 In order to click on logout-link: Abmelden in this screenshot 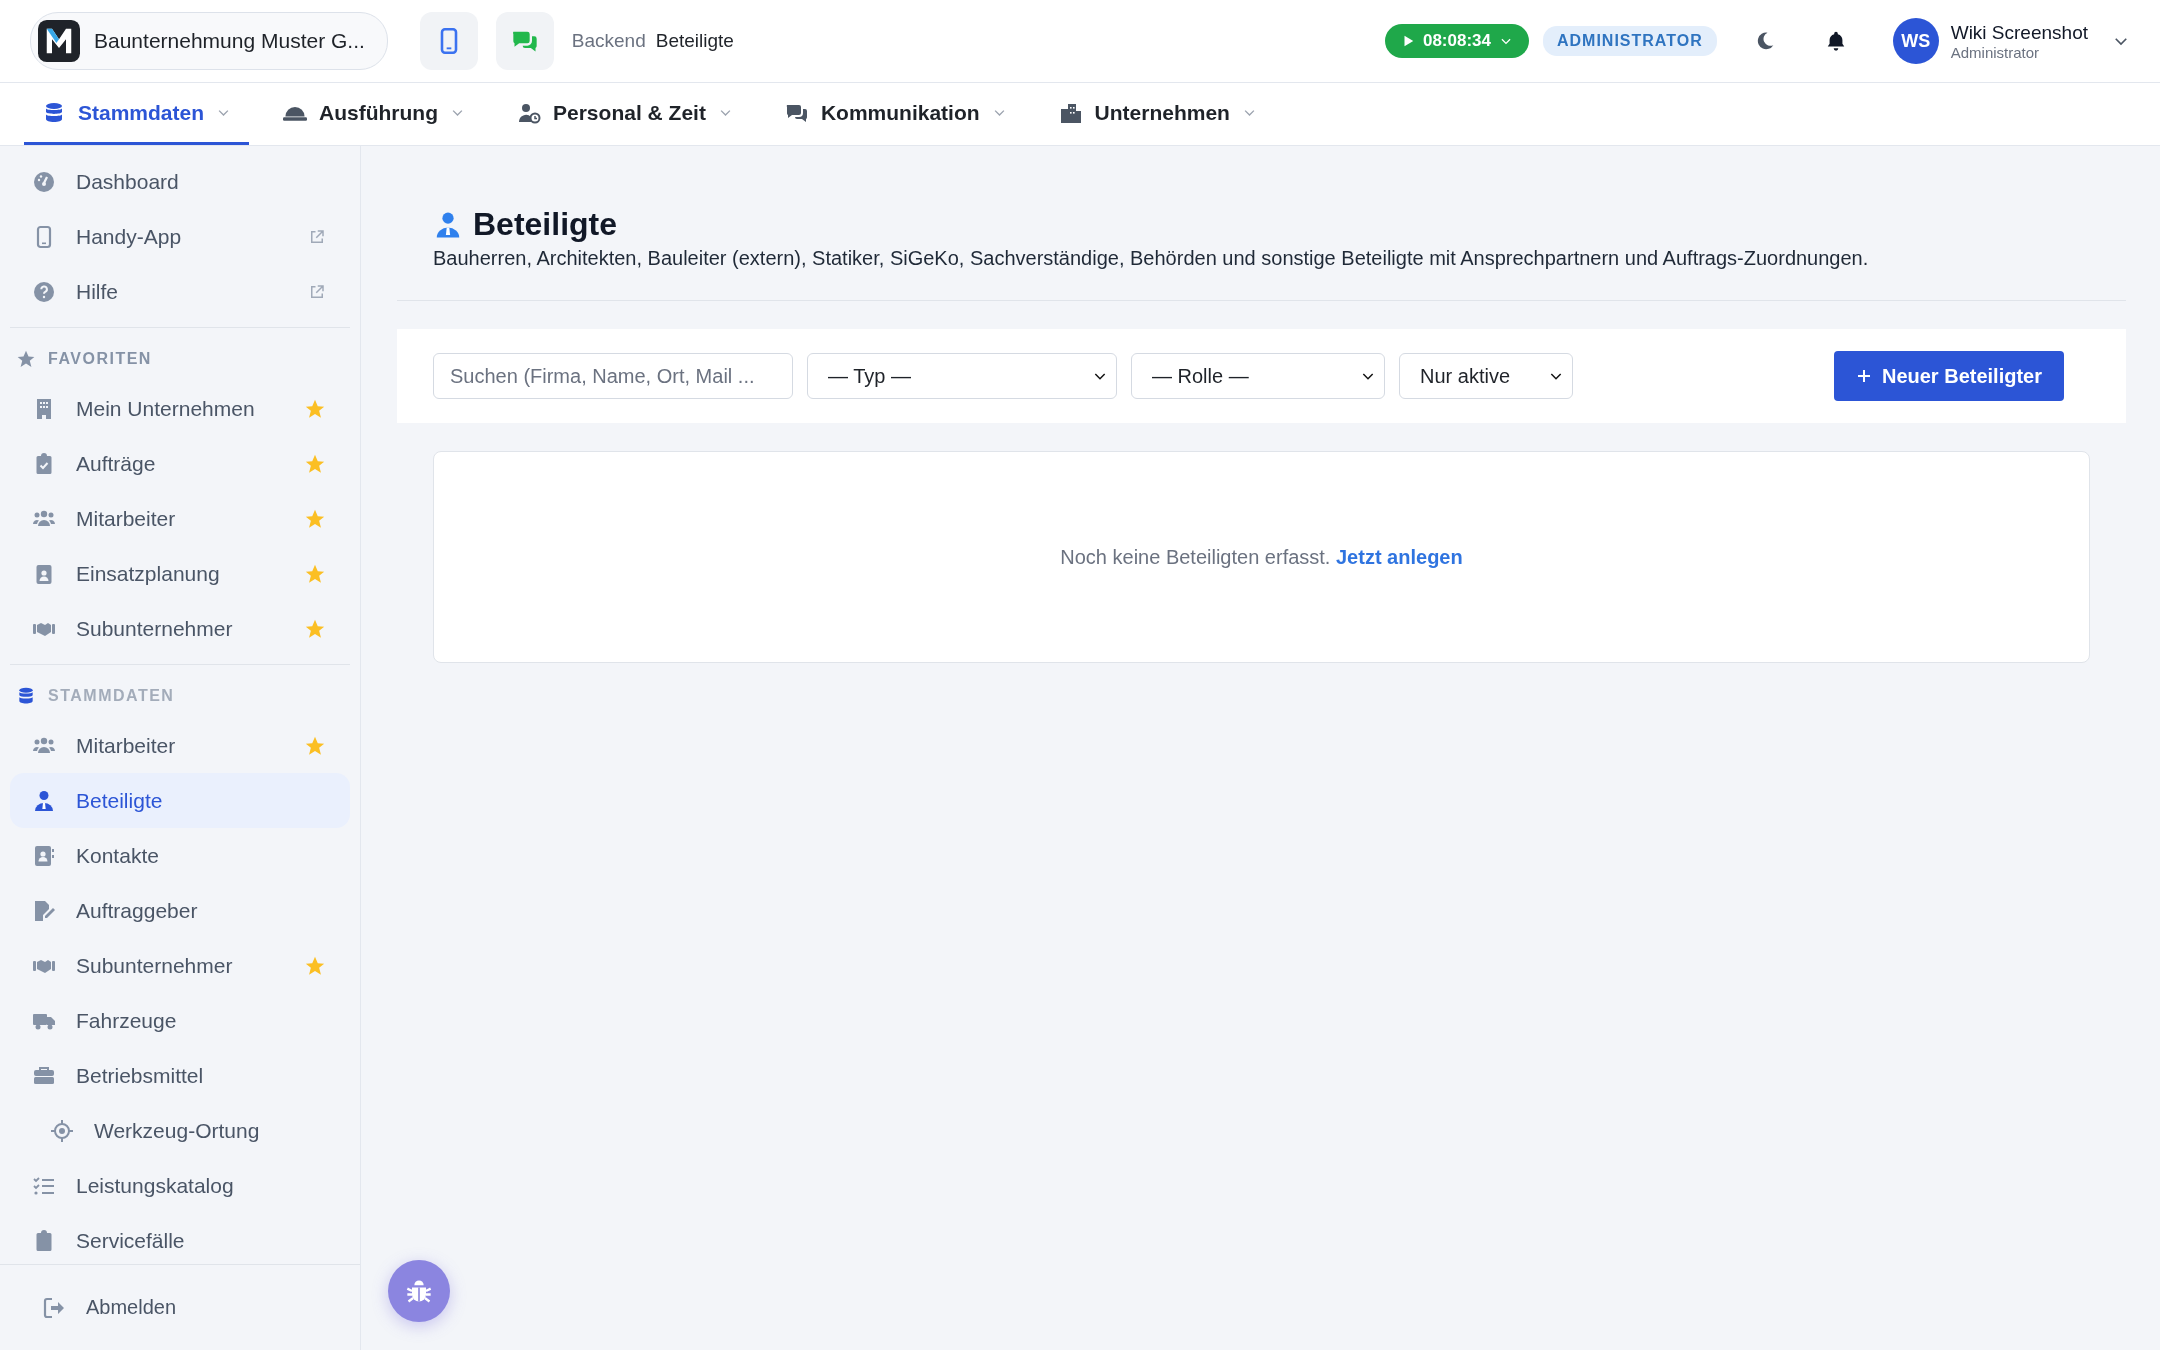, I will do `click(110, 1307)`.